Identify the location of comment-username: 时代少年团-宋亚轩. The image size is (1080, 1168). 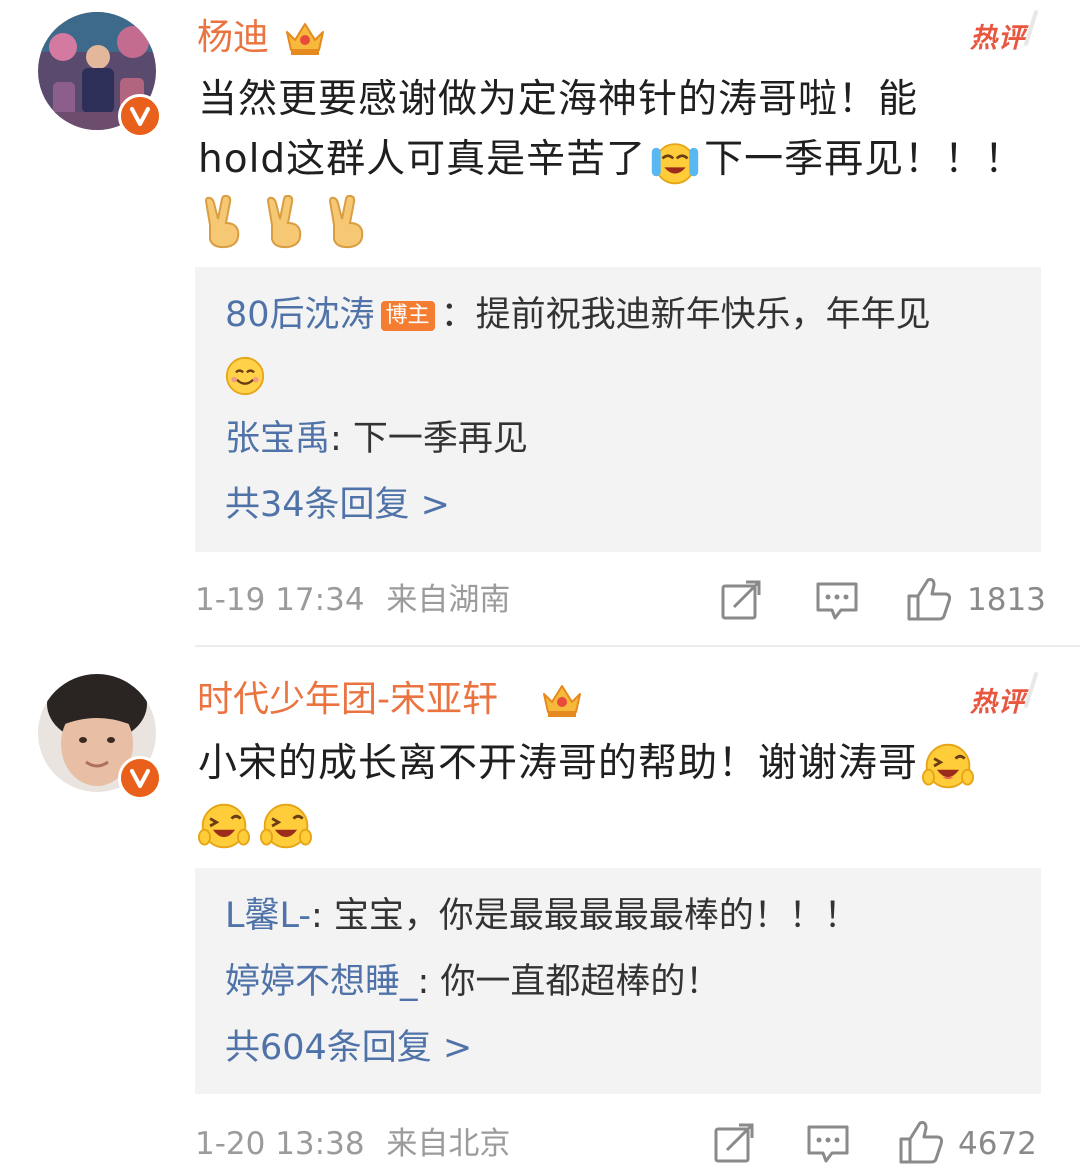
(347, 700).